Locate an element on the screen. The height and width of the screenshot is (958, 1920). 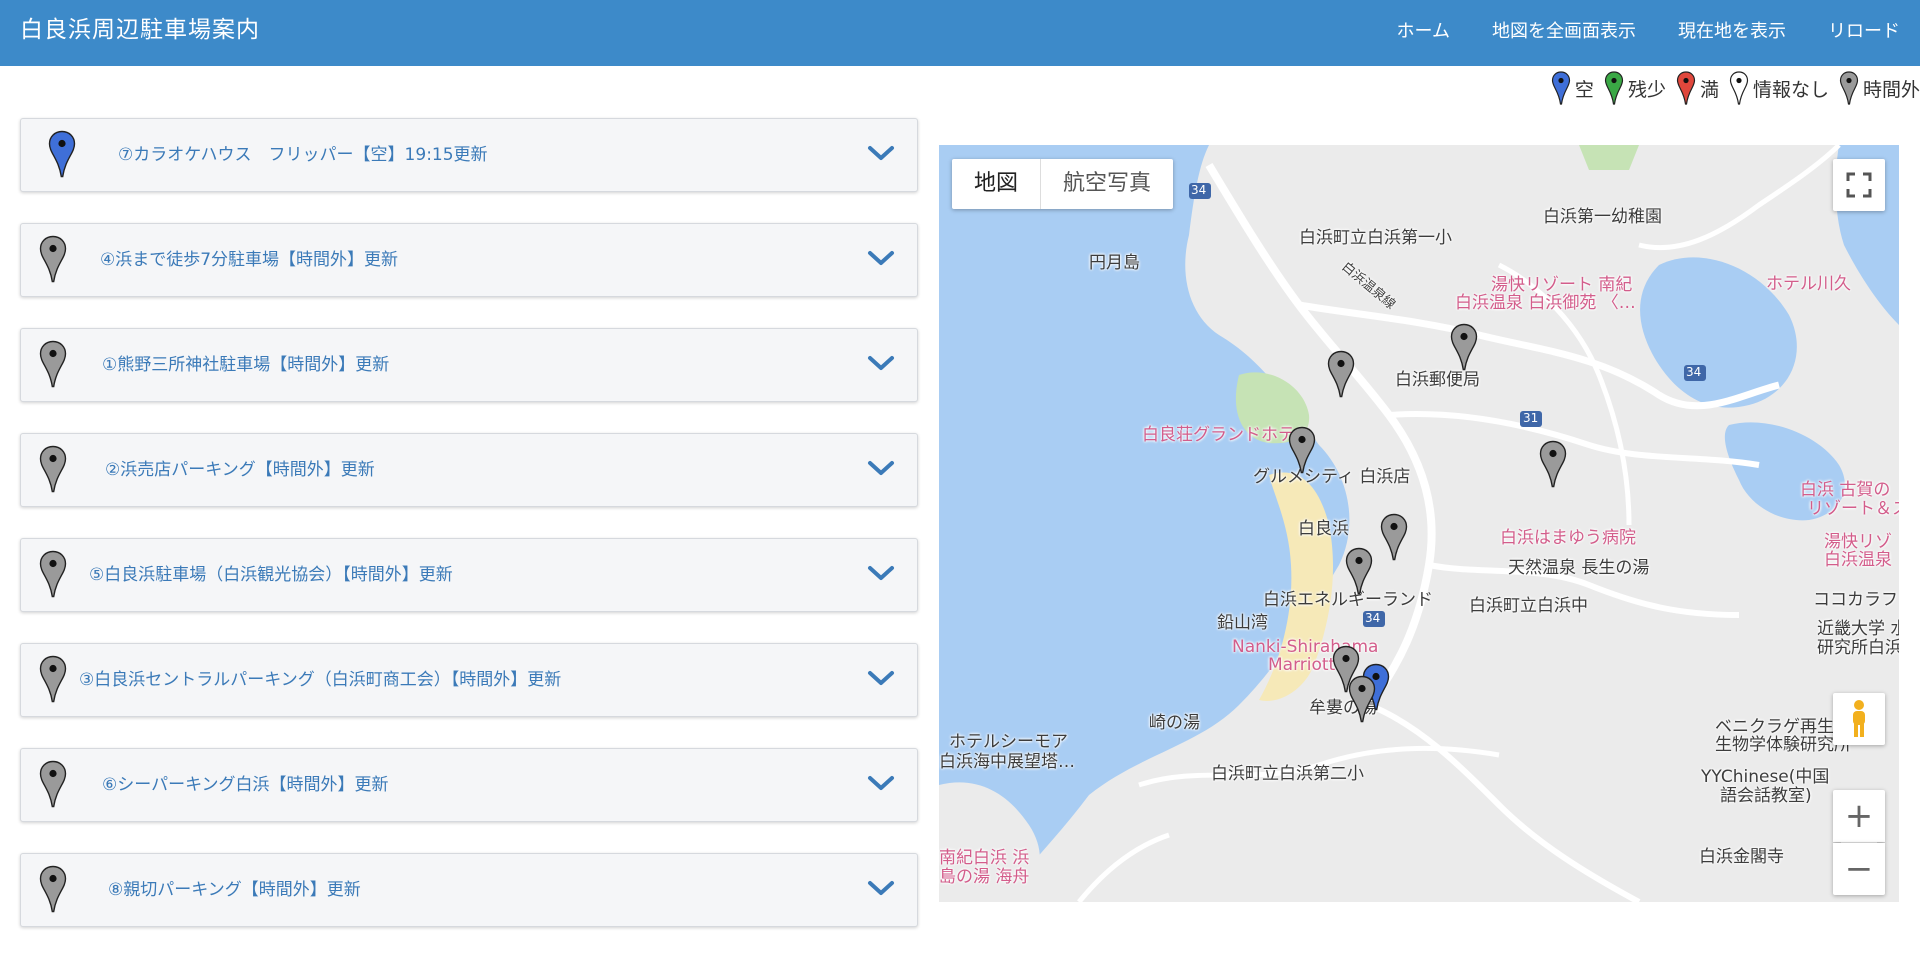
nav-current-location: 現在地を表示 is located at coordinates (1731, 30).